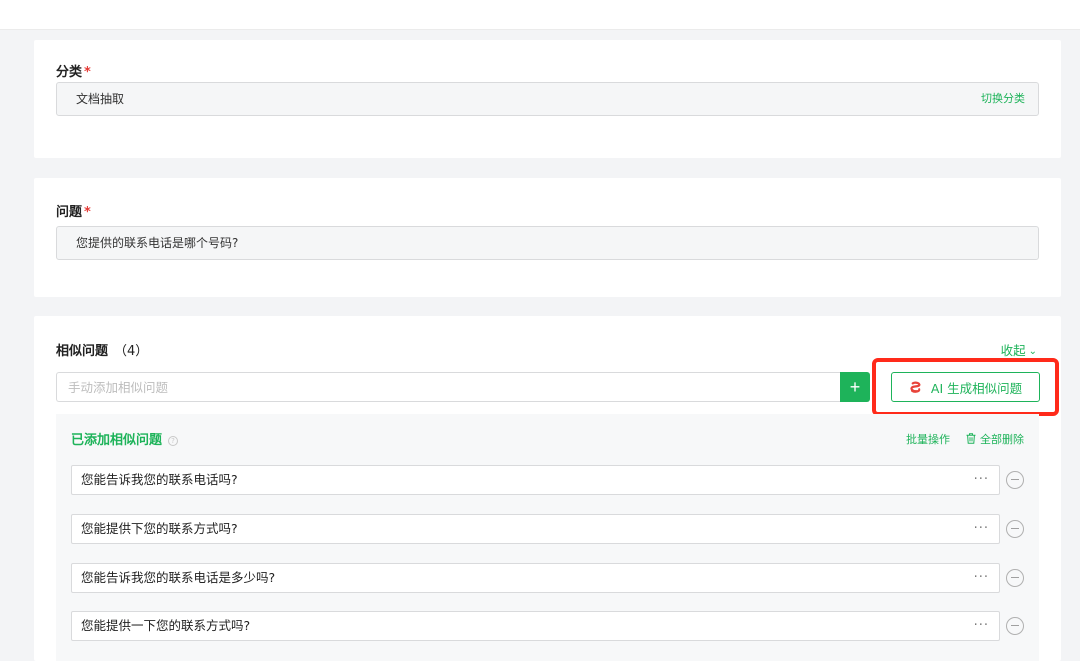  What do you see at coordinates (131, 351) in the screenshot?
I see `similar-questions-count: （4）` at bounding box center [131, 351].